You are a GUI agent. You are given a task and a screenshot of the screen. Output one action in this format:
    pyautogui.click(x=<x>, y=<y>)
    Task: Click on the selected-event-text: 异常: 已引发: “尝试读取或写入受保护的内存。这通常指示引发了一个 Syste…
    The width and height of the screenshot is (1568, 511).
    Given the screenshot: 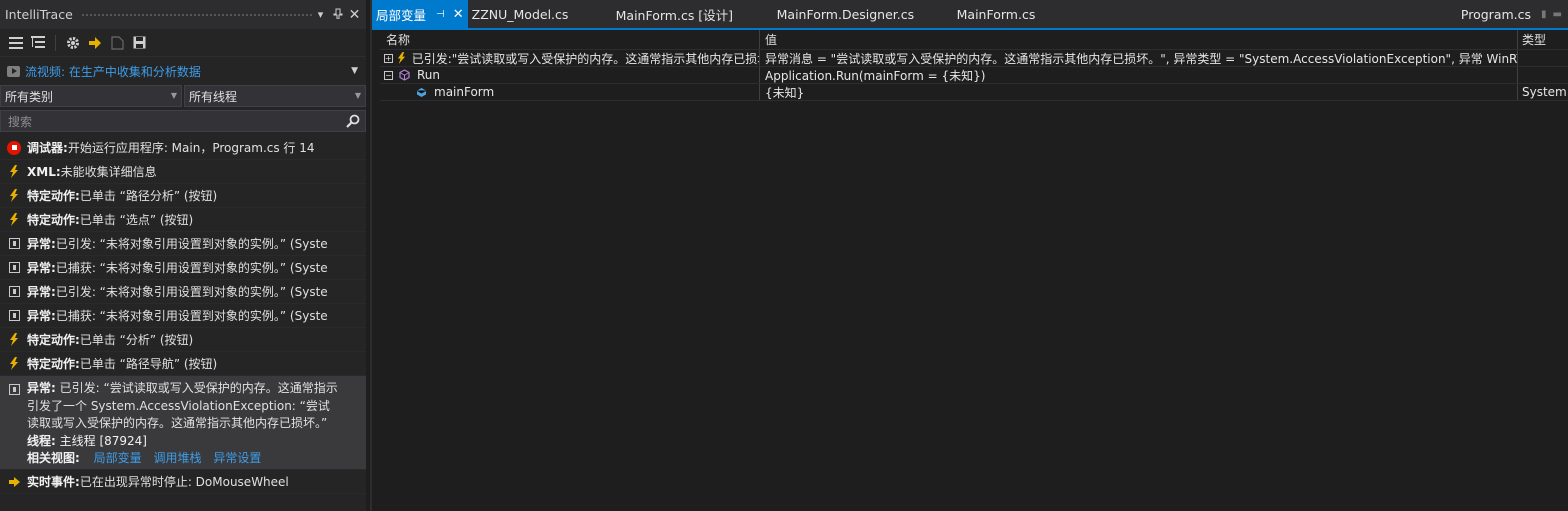 What is the action you would take?
    pyautogui.click(x=183, y=406)
    